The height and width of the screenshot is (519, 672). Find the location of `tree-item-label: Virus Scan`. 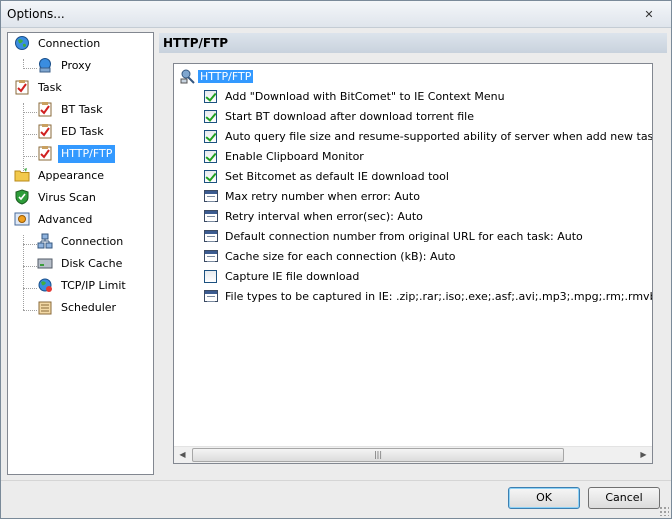

tree-item-label: Virus Scan is located at coordinates (67, 197).